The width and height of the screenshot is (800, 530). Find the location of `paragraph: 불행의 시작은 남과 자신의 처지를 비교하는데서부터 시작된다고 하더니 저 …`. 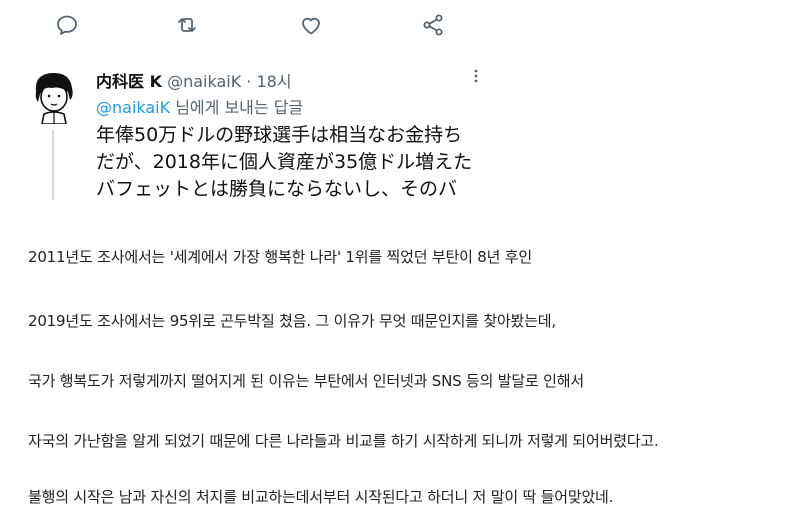

paragraph: 불행의 시작은 남과 자신의 처지를 비교하는데서부터 시작된다고 하더니 저 … is located at coordinates (321, 497).